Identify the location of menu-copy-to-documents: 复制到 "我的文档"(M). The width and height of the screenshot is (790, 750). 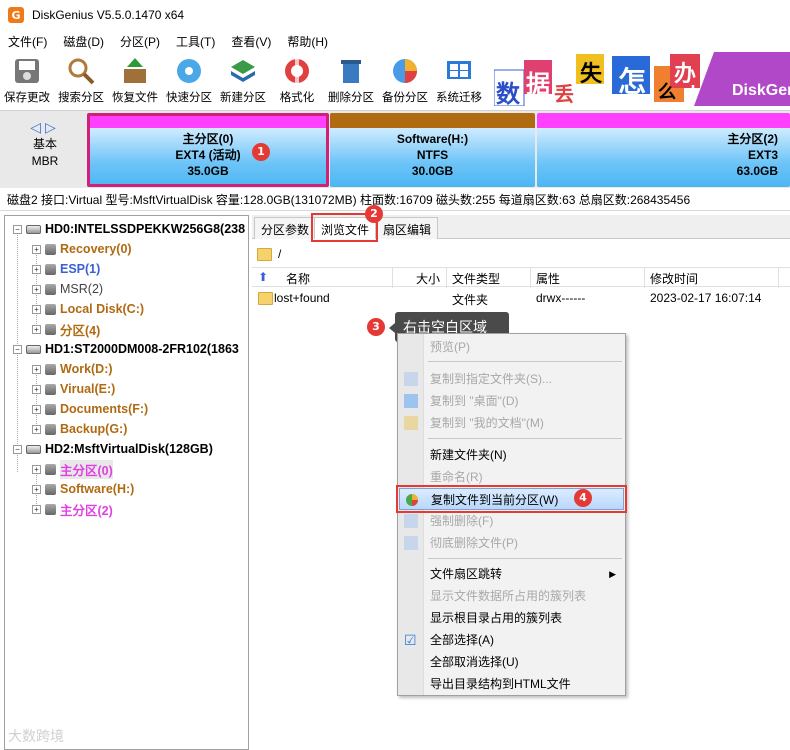
(511, 423).